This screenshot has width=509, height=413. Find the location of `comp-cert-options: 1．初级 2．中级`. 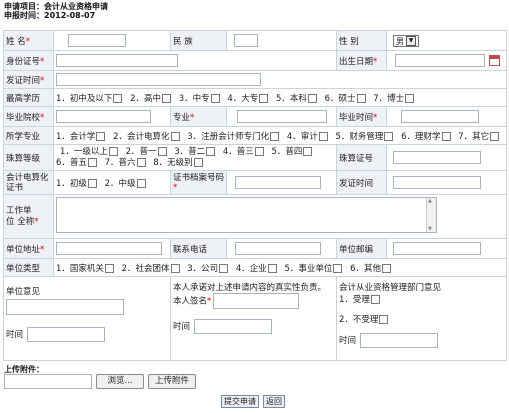

comp-cert-options: 1．初级 2．中级 is located at coordinates (112, 182).